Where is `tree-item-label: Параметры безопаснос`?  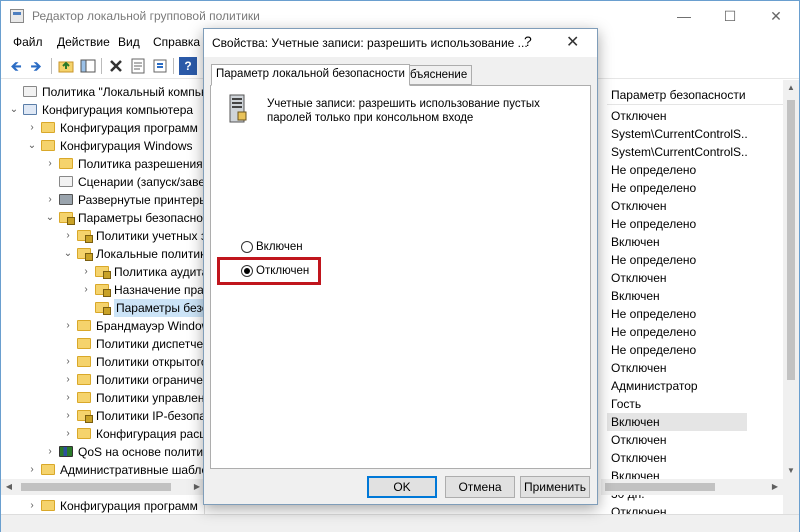
tree-item-label: Параметры безопаснос is located at coordinates (141, 218).